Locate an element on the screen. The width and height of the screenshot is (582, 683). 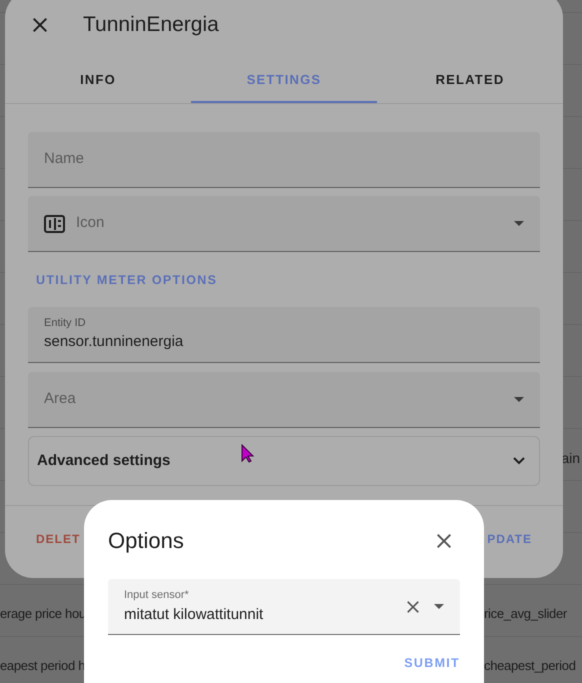
area-field: Area is located at coordinates (284, 400).